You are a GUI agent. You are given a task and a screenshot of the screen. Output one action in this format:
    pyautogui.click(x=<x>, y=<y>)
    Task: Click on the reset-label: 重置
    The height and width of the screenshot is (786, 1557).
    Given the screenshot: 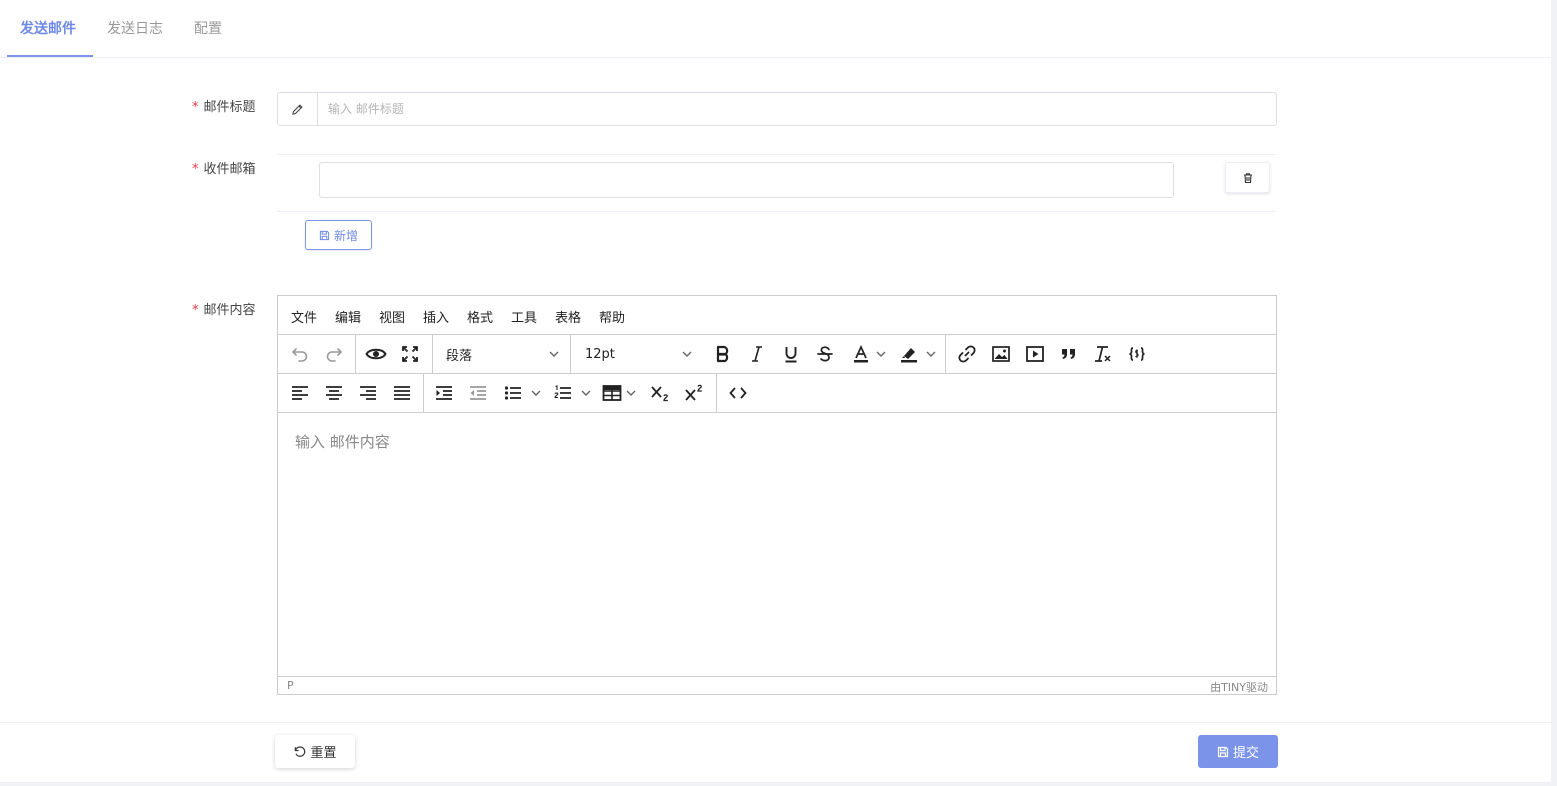 What is the action you would take?
    pyautogui.click(x=323, y=753)
    